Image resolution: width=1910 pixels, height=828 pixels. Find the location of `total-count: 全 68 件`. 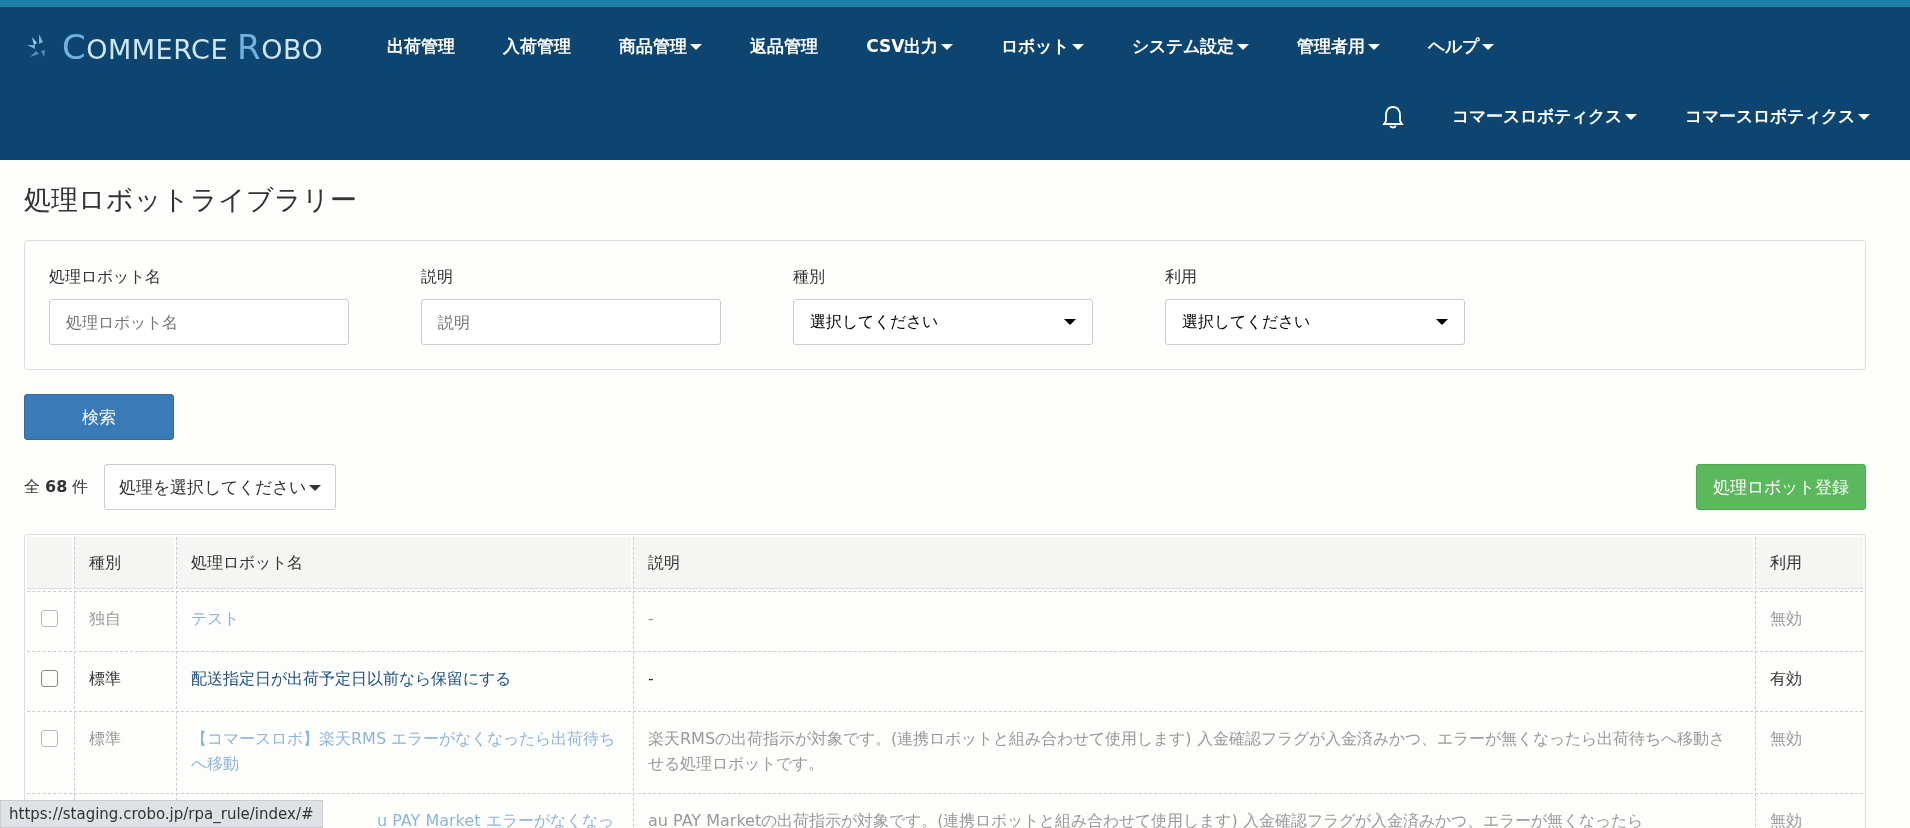

total-count: 全 68 件 is located at coordinates (56, 487).